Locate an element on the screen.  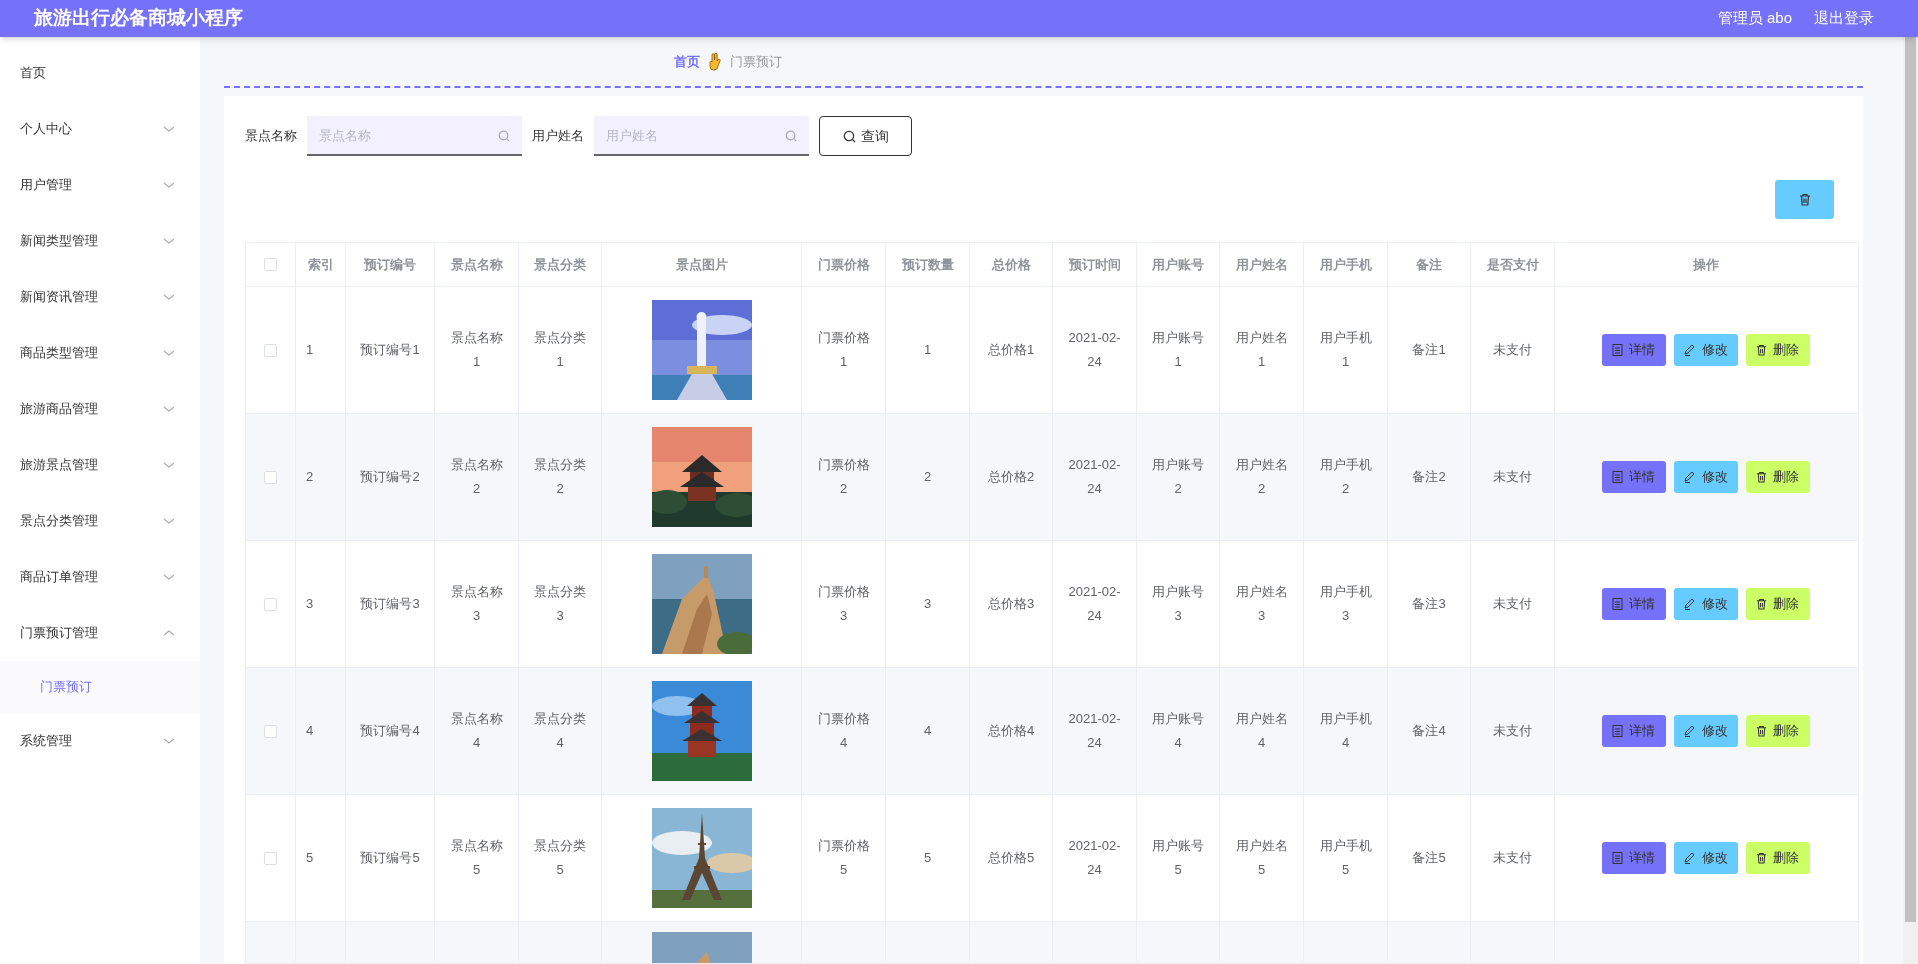
app-title: 旅游出行必备商城小程序 is located at coordinates (138, 18).